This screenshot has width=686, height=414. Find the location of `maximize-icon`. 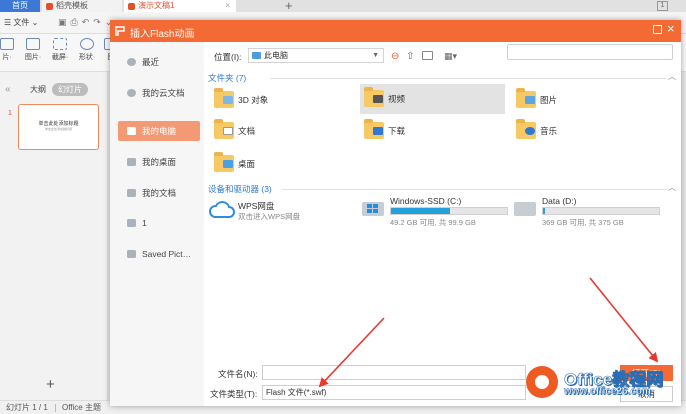

maximize-icon is located at coordinates (657, 29).